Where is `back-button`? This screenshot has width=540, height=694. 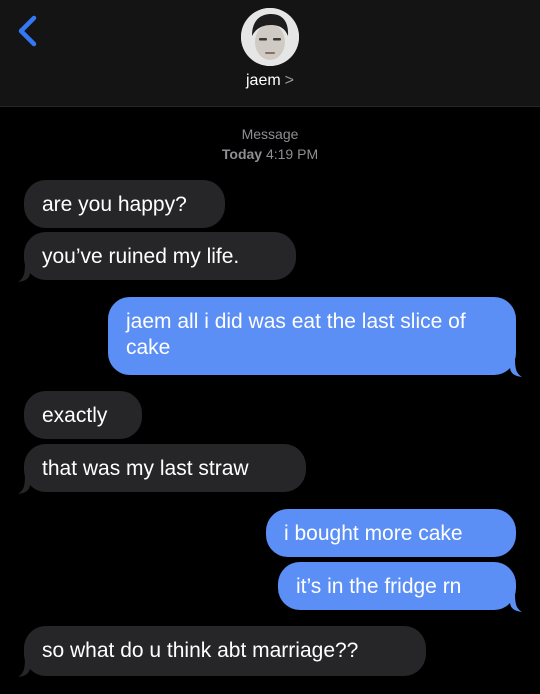 back-button is located at coordinates (30, 32).